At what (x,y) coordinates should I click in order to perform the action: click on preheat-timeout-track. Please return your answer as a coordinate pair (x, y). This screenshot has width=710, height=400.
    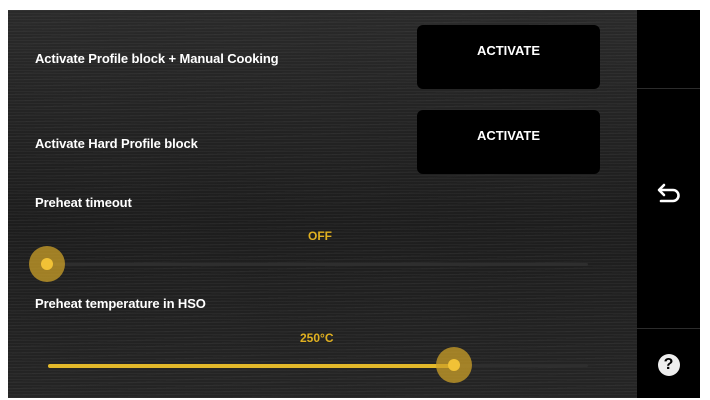
    Looking at the image, I should click on (318, 264).